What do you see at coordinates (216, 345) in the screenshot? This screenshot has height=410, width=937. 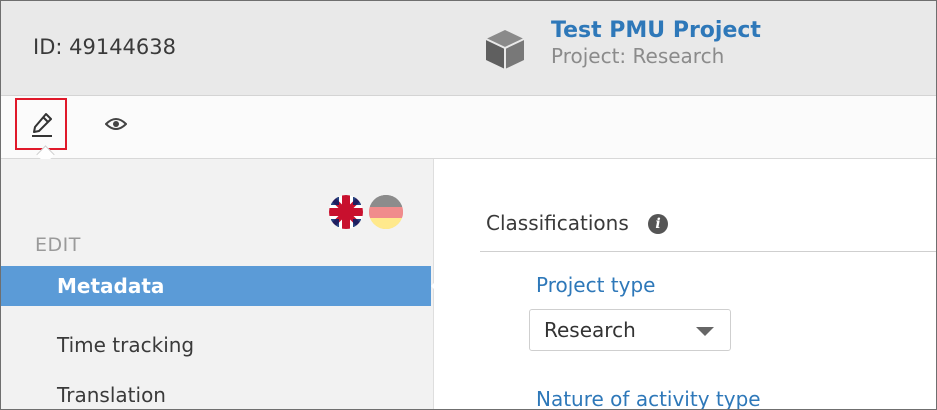 I see `sidebar-item-time-tracking: Time tracking` at bounding box center [216, 345].